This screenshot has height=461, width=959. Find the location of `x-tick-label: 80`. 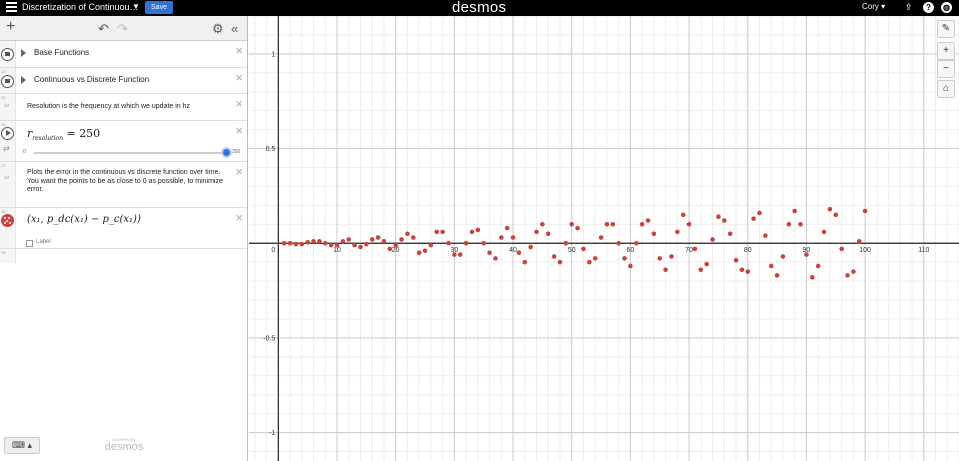

x-tick-label: 80 is located at coordinates (748, 250).